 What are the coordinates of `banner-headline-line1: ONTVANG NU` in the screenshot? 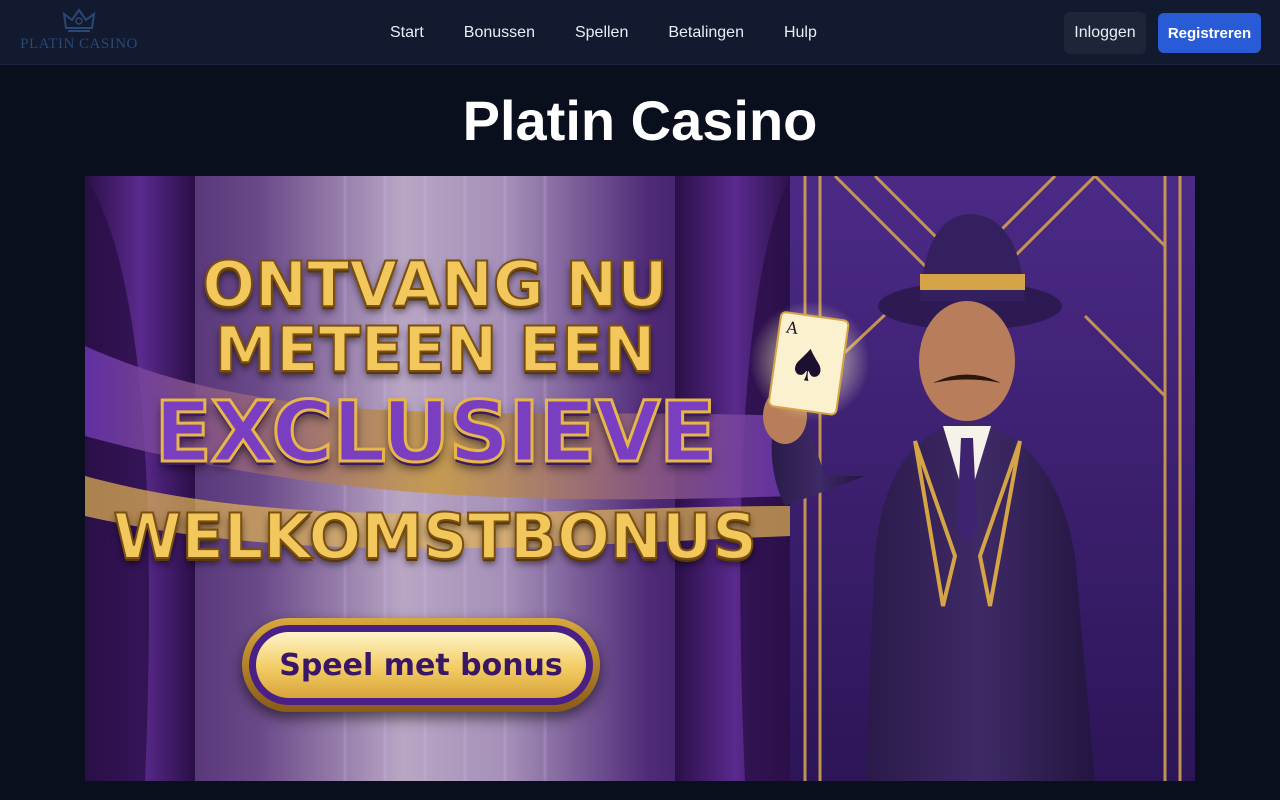 It's located at (434, 284).